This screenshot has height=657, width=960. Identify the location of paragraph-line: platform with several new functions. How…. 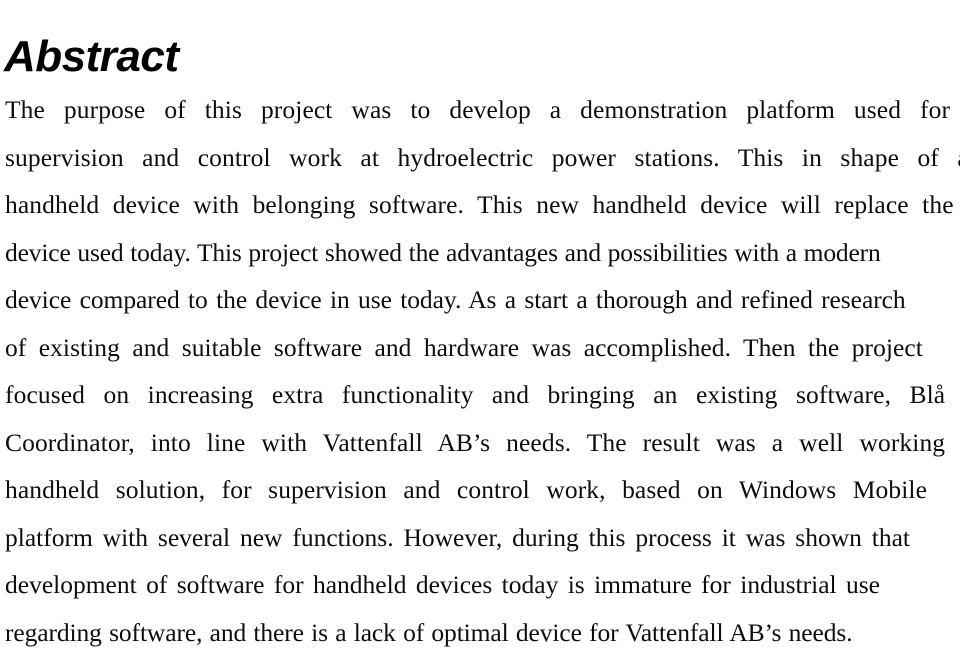
(457, 537).